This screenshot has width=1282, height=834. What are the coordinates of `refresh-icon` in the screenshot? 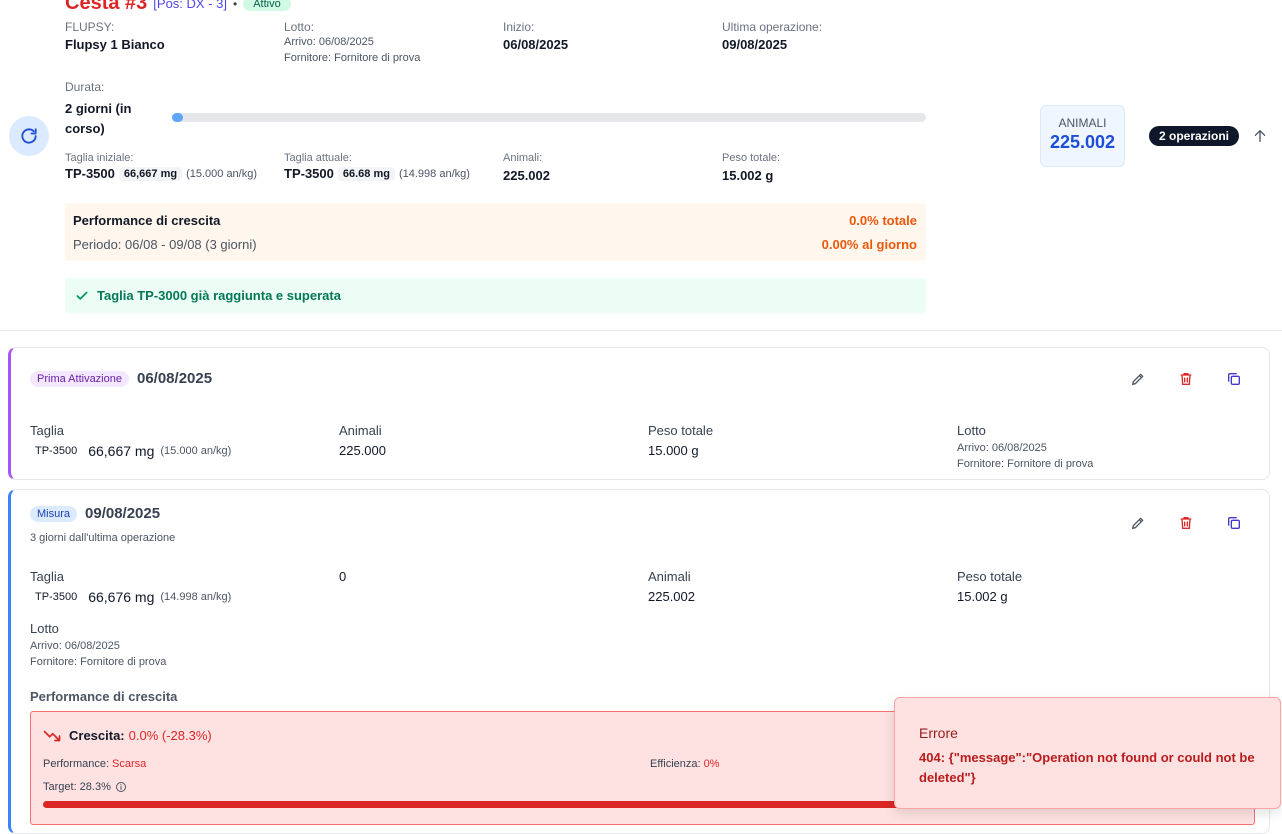 It's located at (29, 136).